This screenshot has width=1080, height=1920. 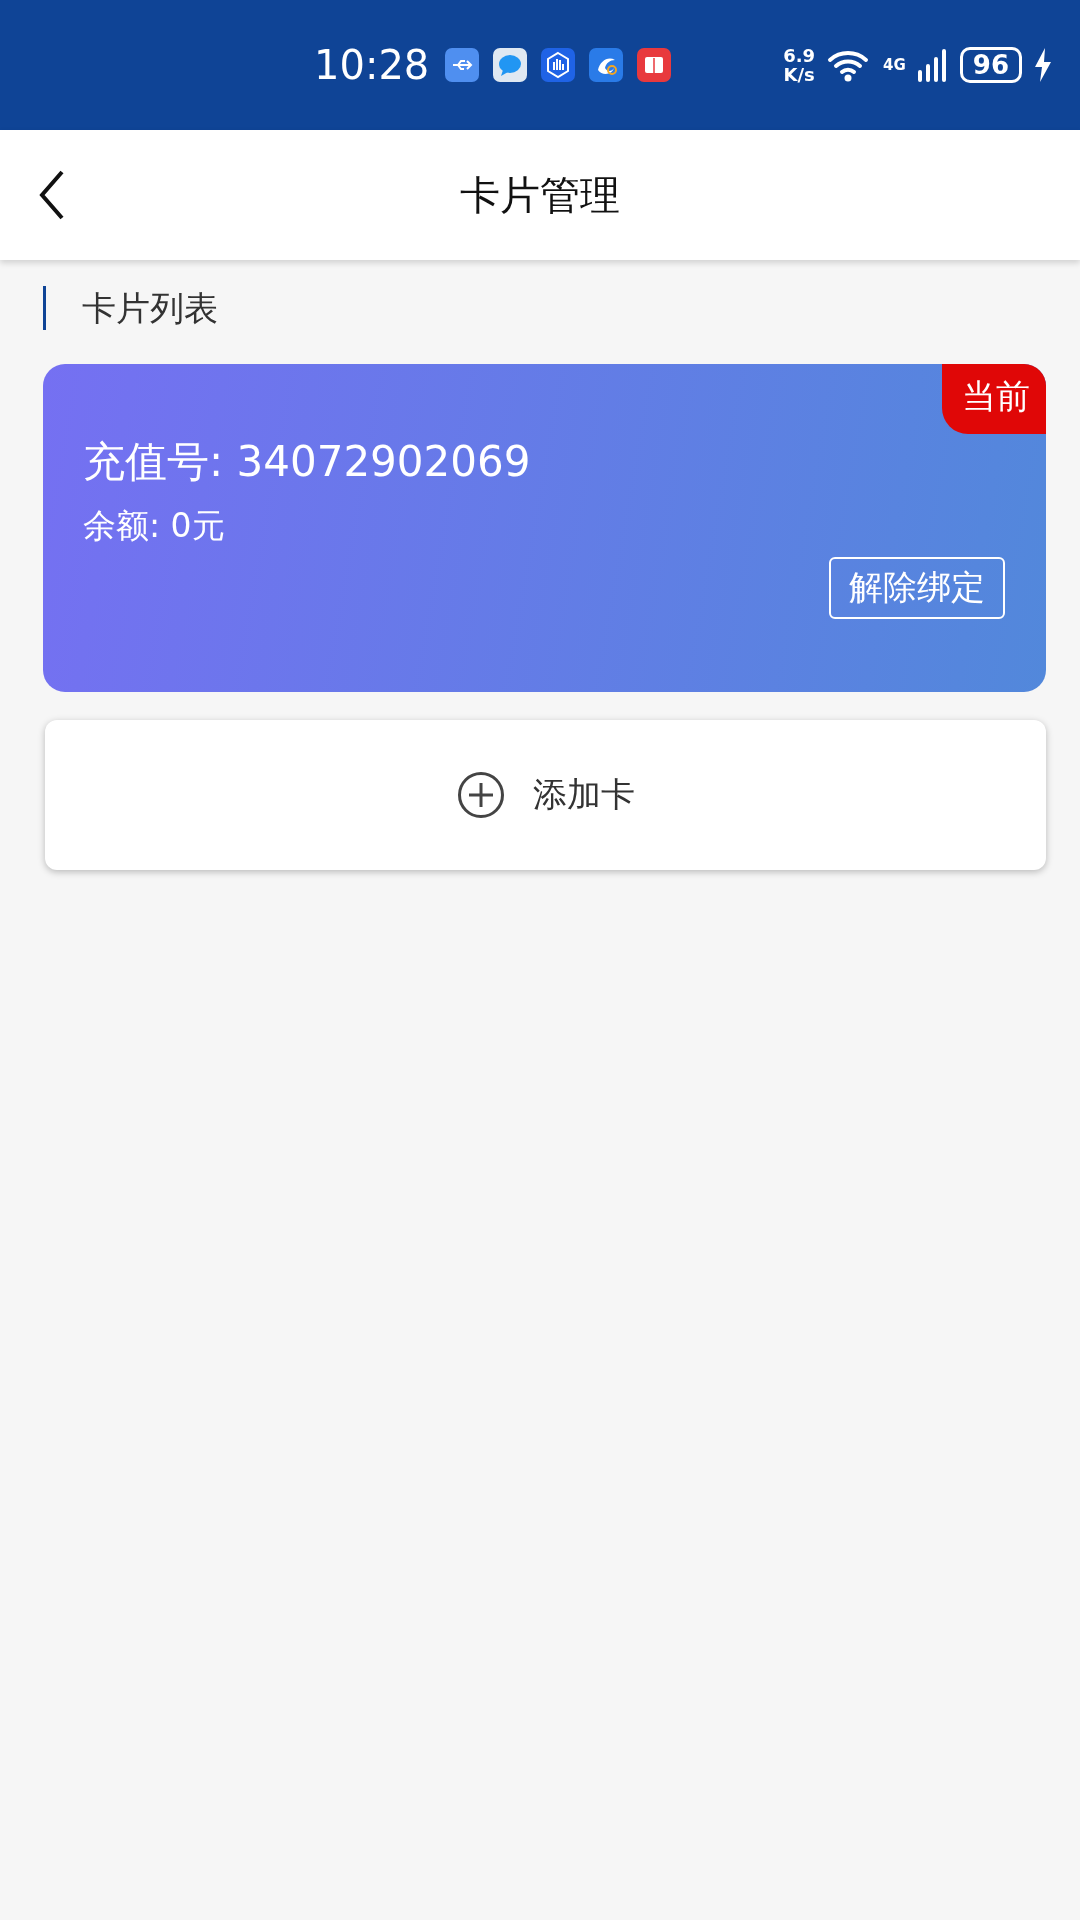 What do you see at coordinates (917, 588) in the screenshot?
I see `unbind-button: 解除绑定` at bounding box center [917, 588].